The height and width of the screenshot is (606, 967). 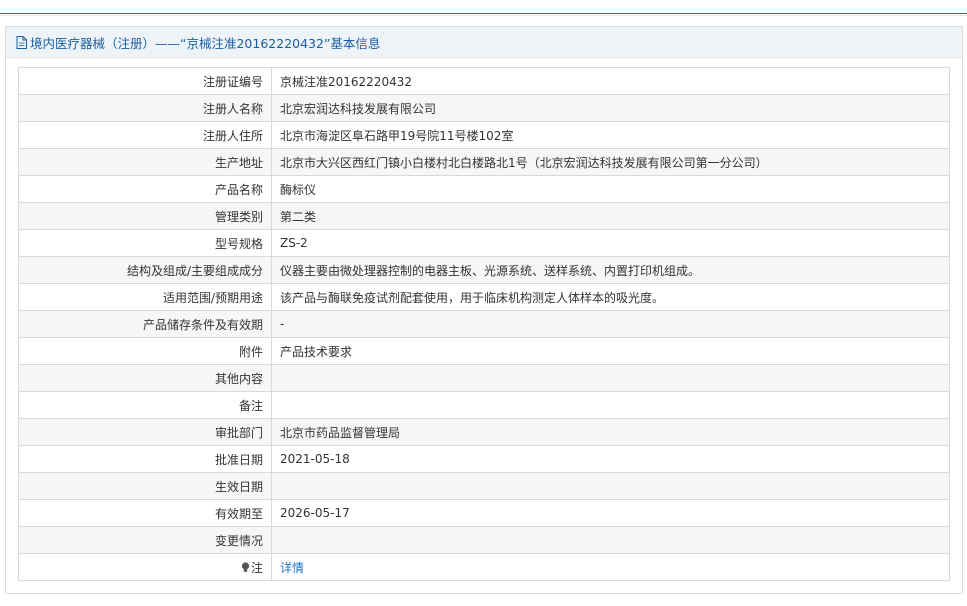 What do you see at coordinates (610, 351) in the screenshot?
I see `field-value: 产品技术要求` at bounding box center [610, 351].